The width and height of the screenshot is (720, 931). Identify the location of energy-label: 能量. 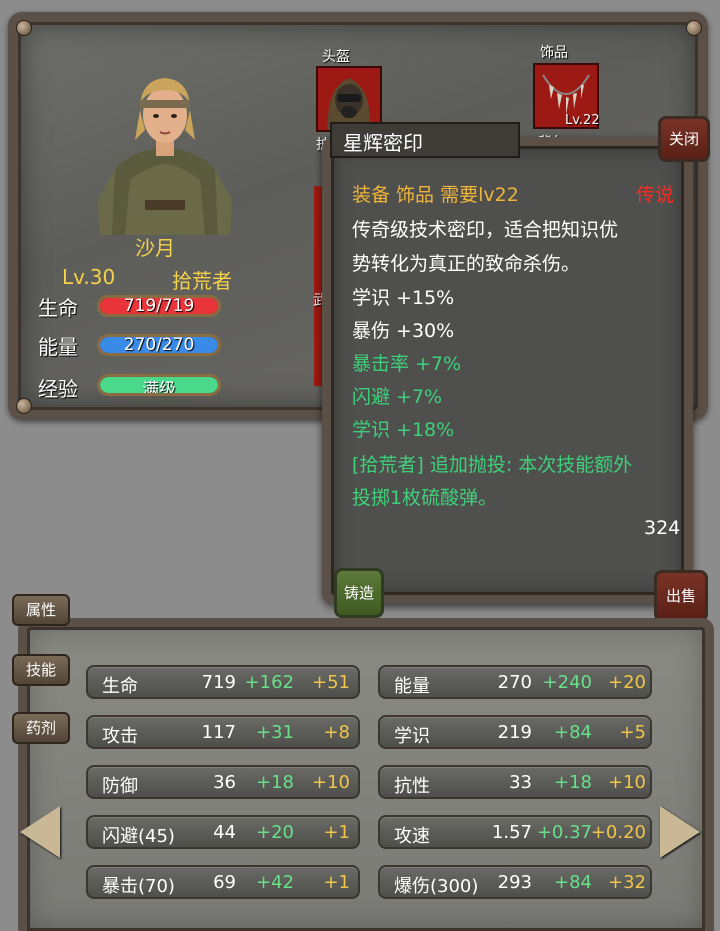
(58, 347).